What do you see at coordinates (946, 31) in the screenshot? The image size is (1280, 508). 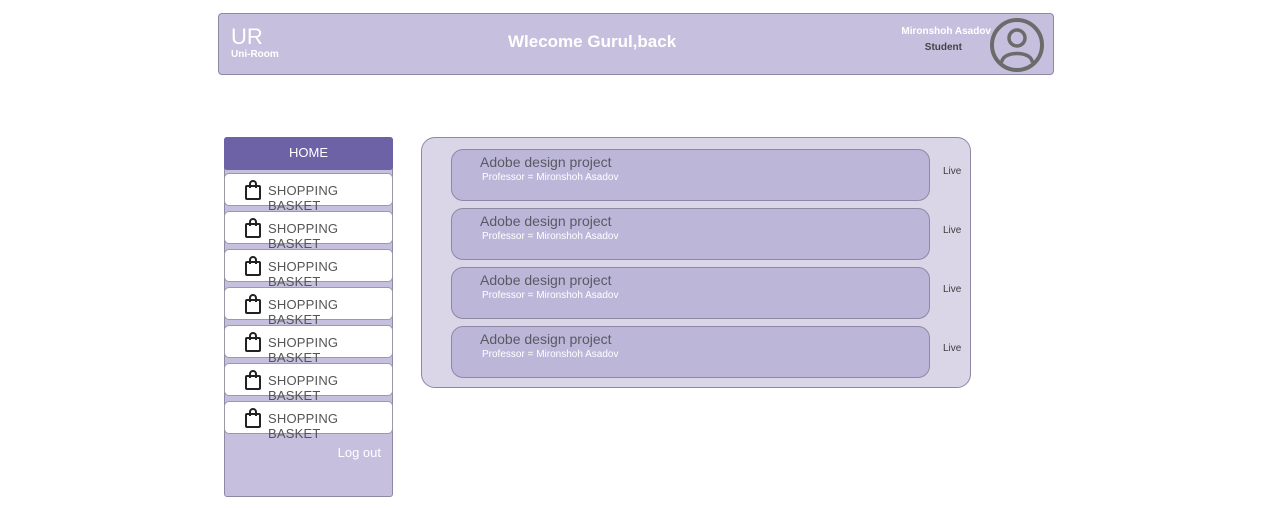 I see `user-name: Mironshoh Asadov` at bounding box center [946, 31].